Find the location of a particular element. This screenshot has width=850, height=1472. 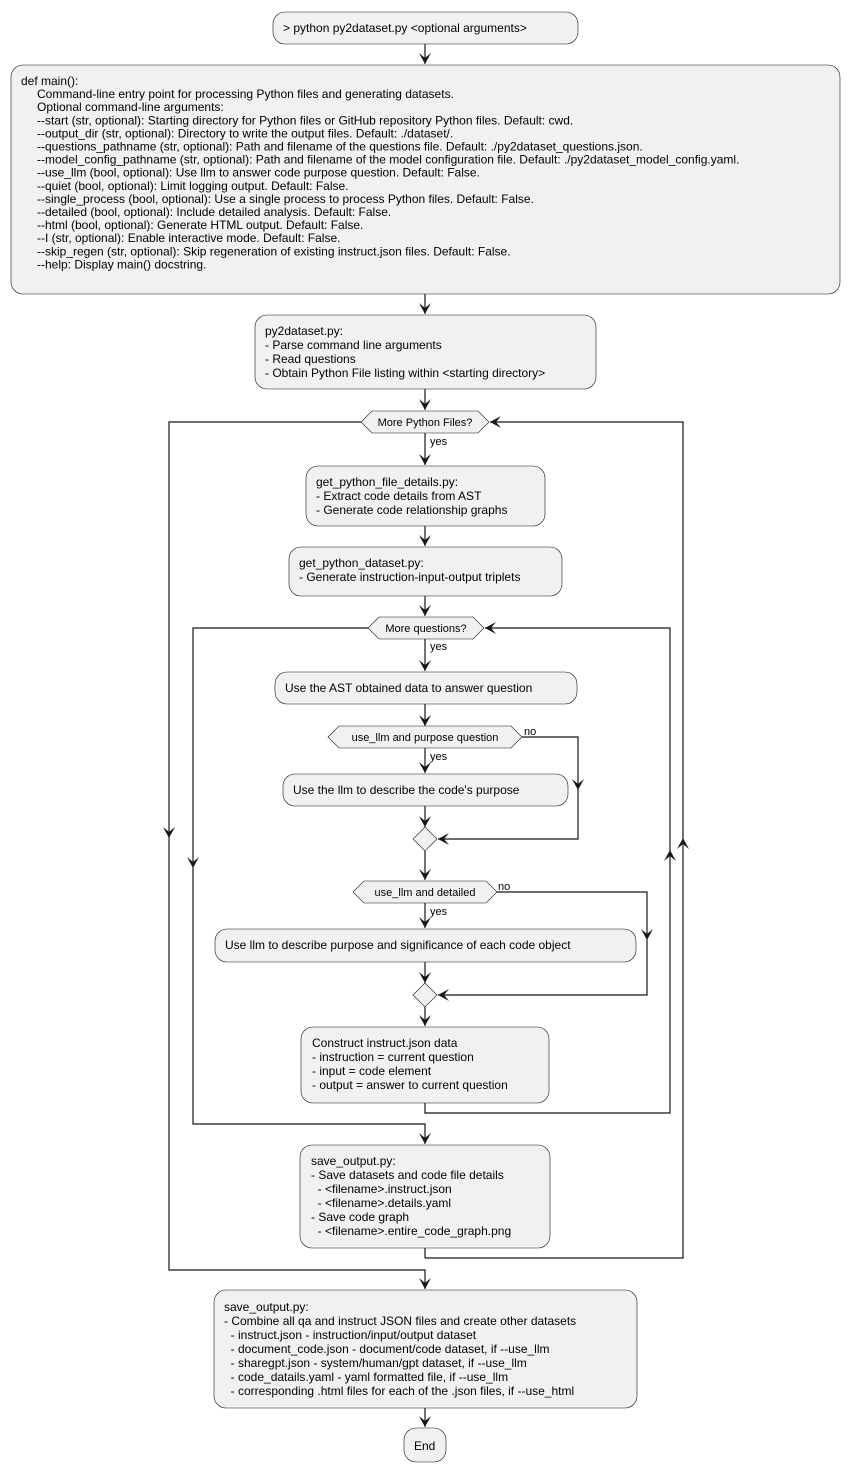

decision-more-questions: More questions? yes is located at coordinates (426, 634).